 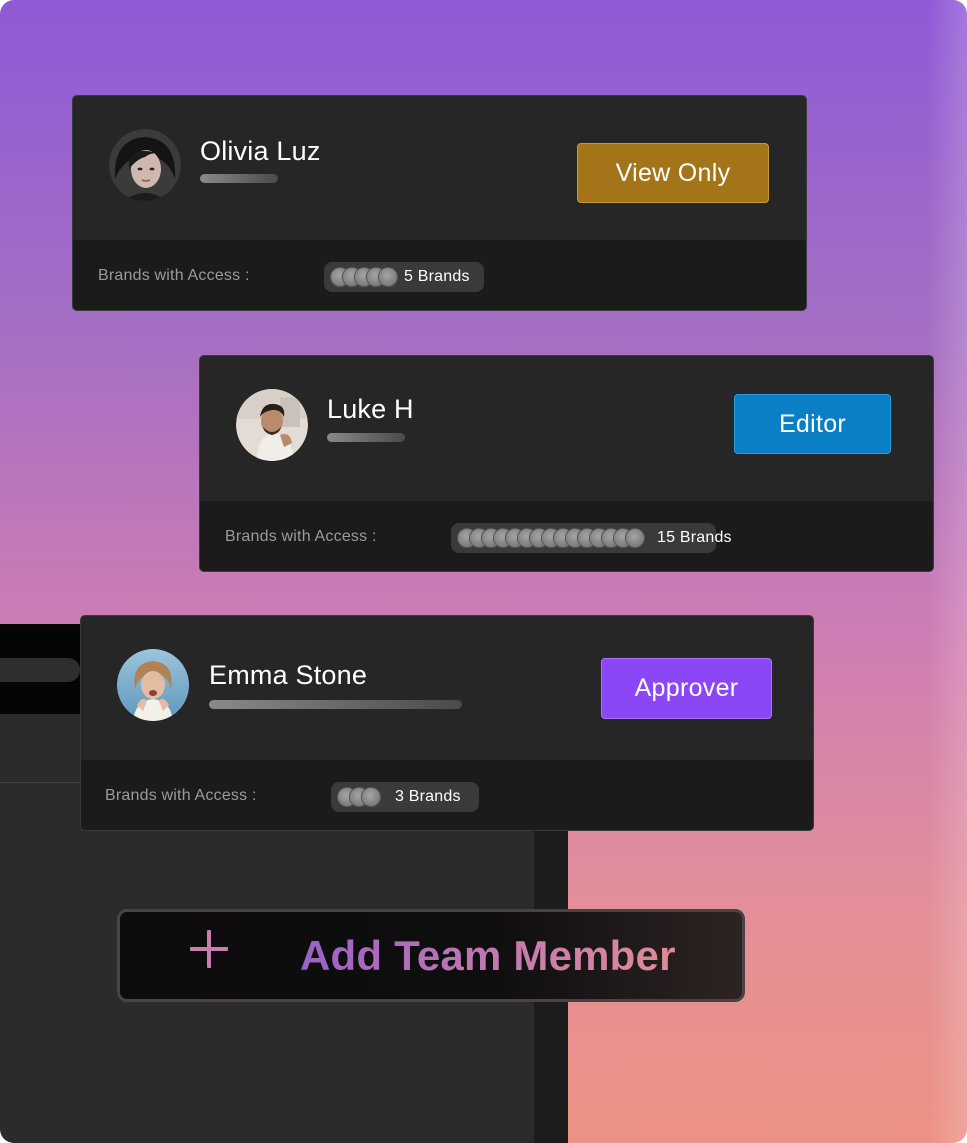 I want to click on card-footer: Brands with Access : 15 Brands, so click(x=566, y=536).